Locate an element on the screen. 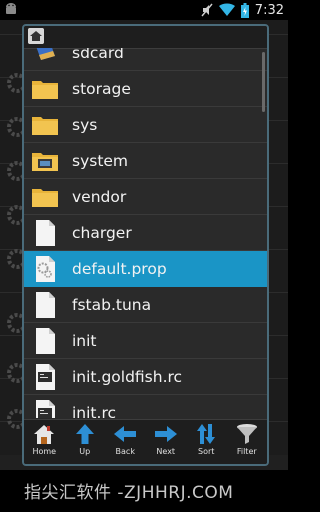  list-item: charger is located at coordinates (145, 233).